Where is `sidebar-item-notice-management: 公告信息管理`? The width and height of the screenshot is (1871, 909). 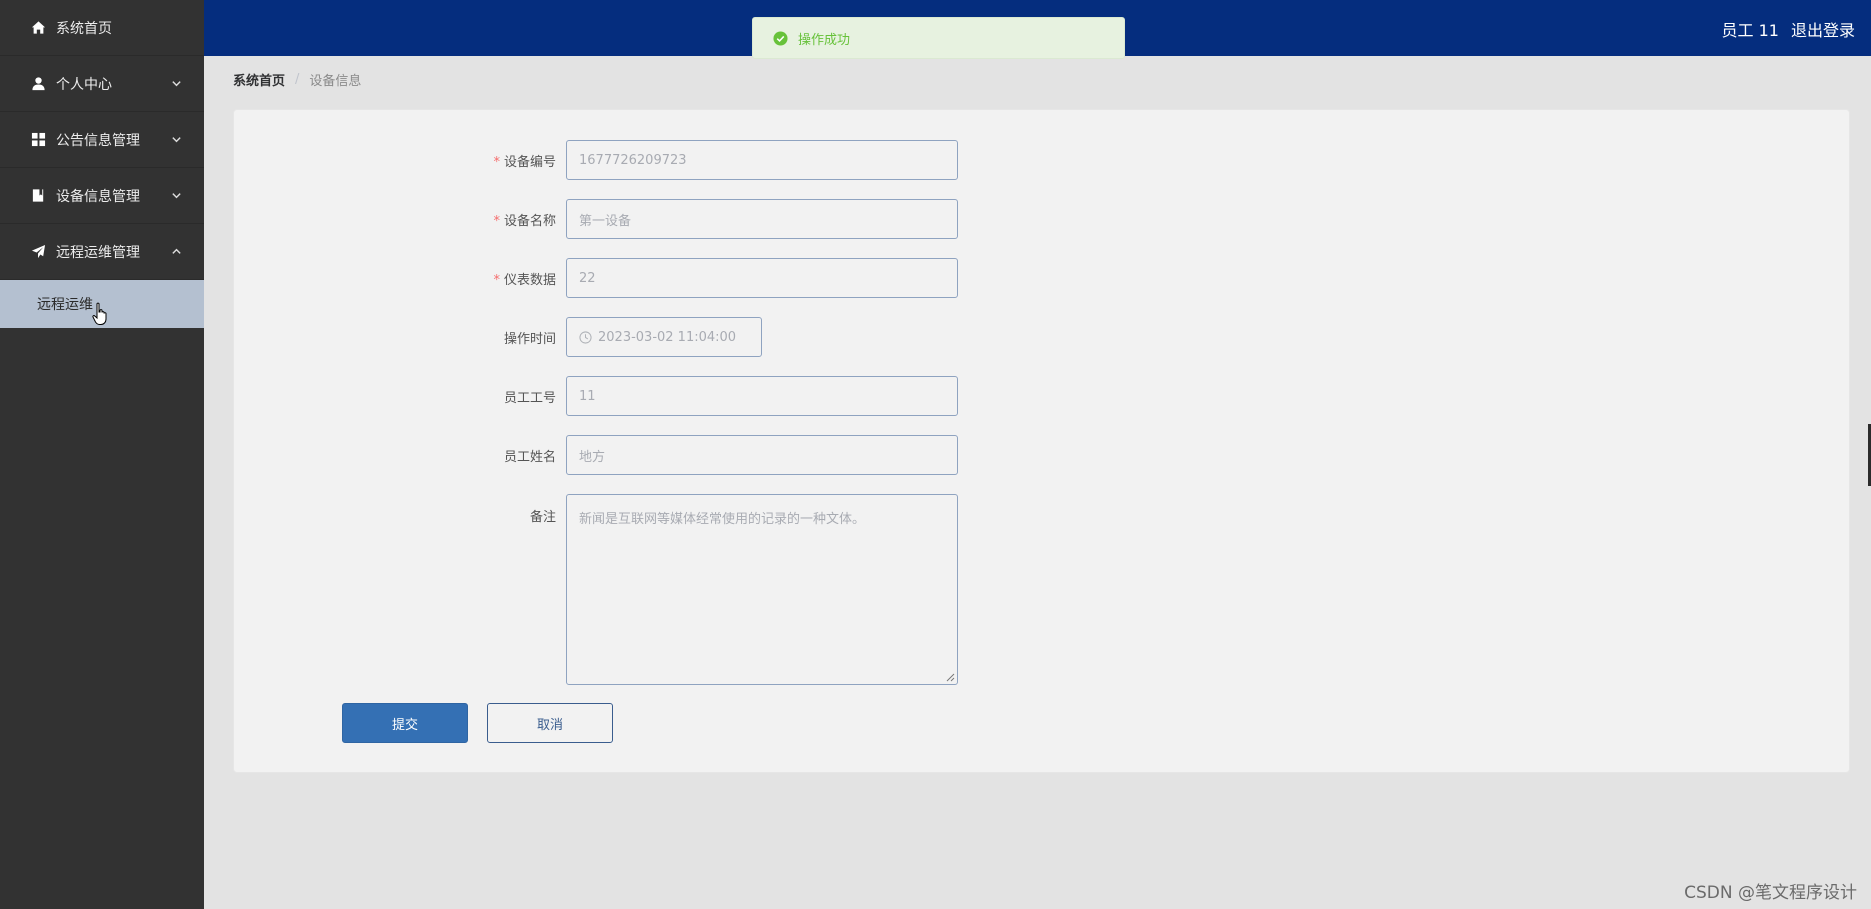
sidebar-item-notice-management: 公告信息管理 is located at coordinates (102, 140).